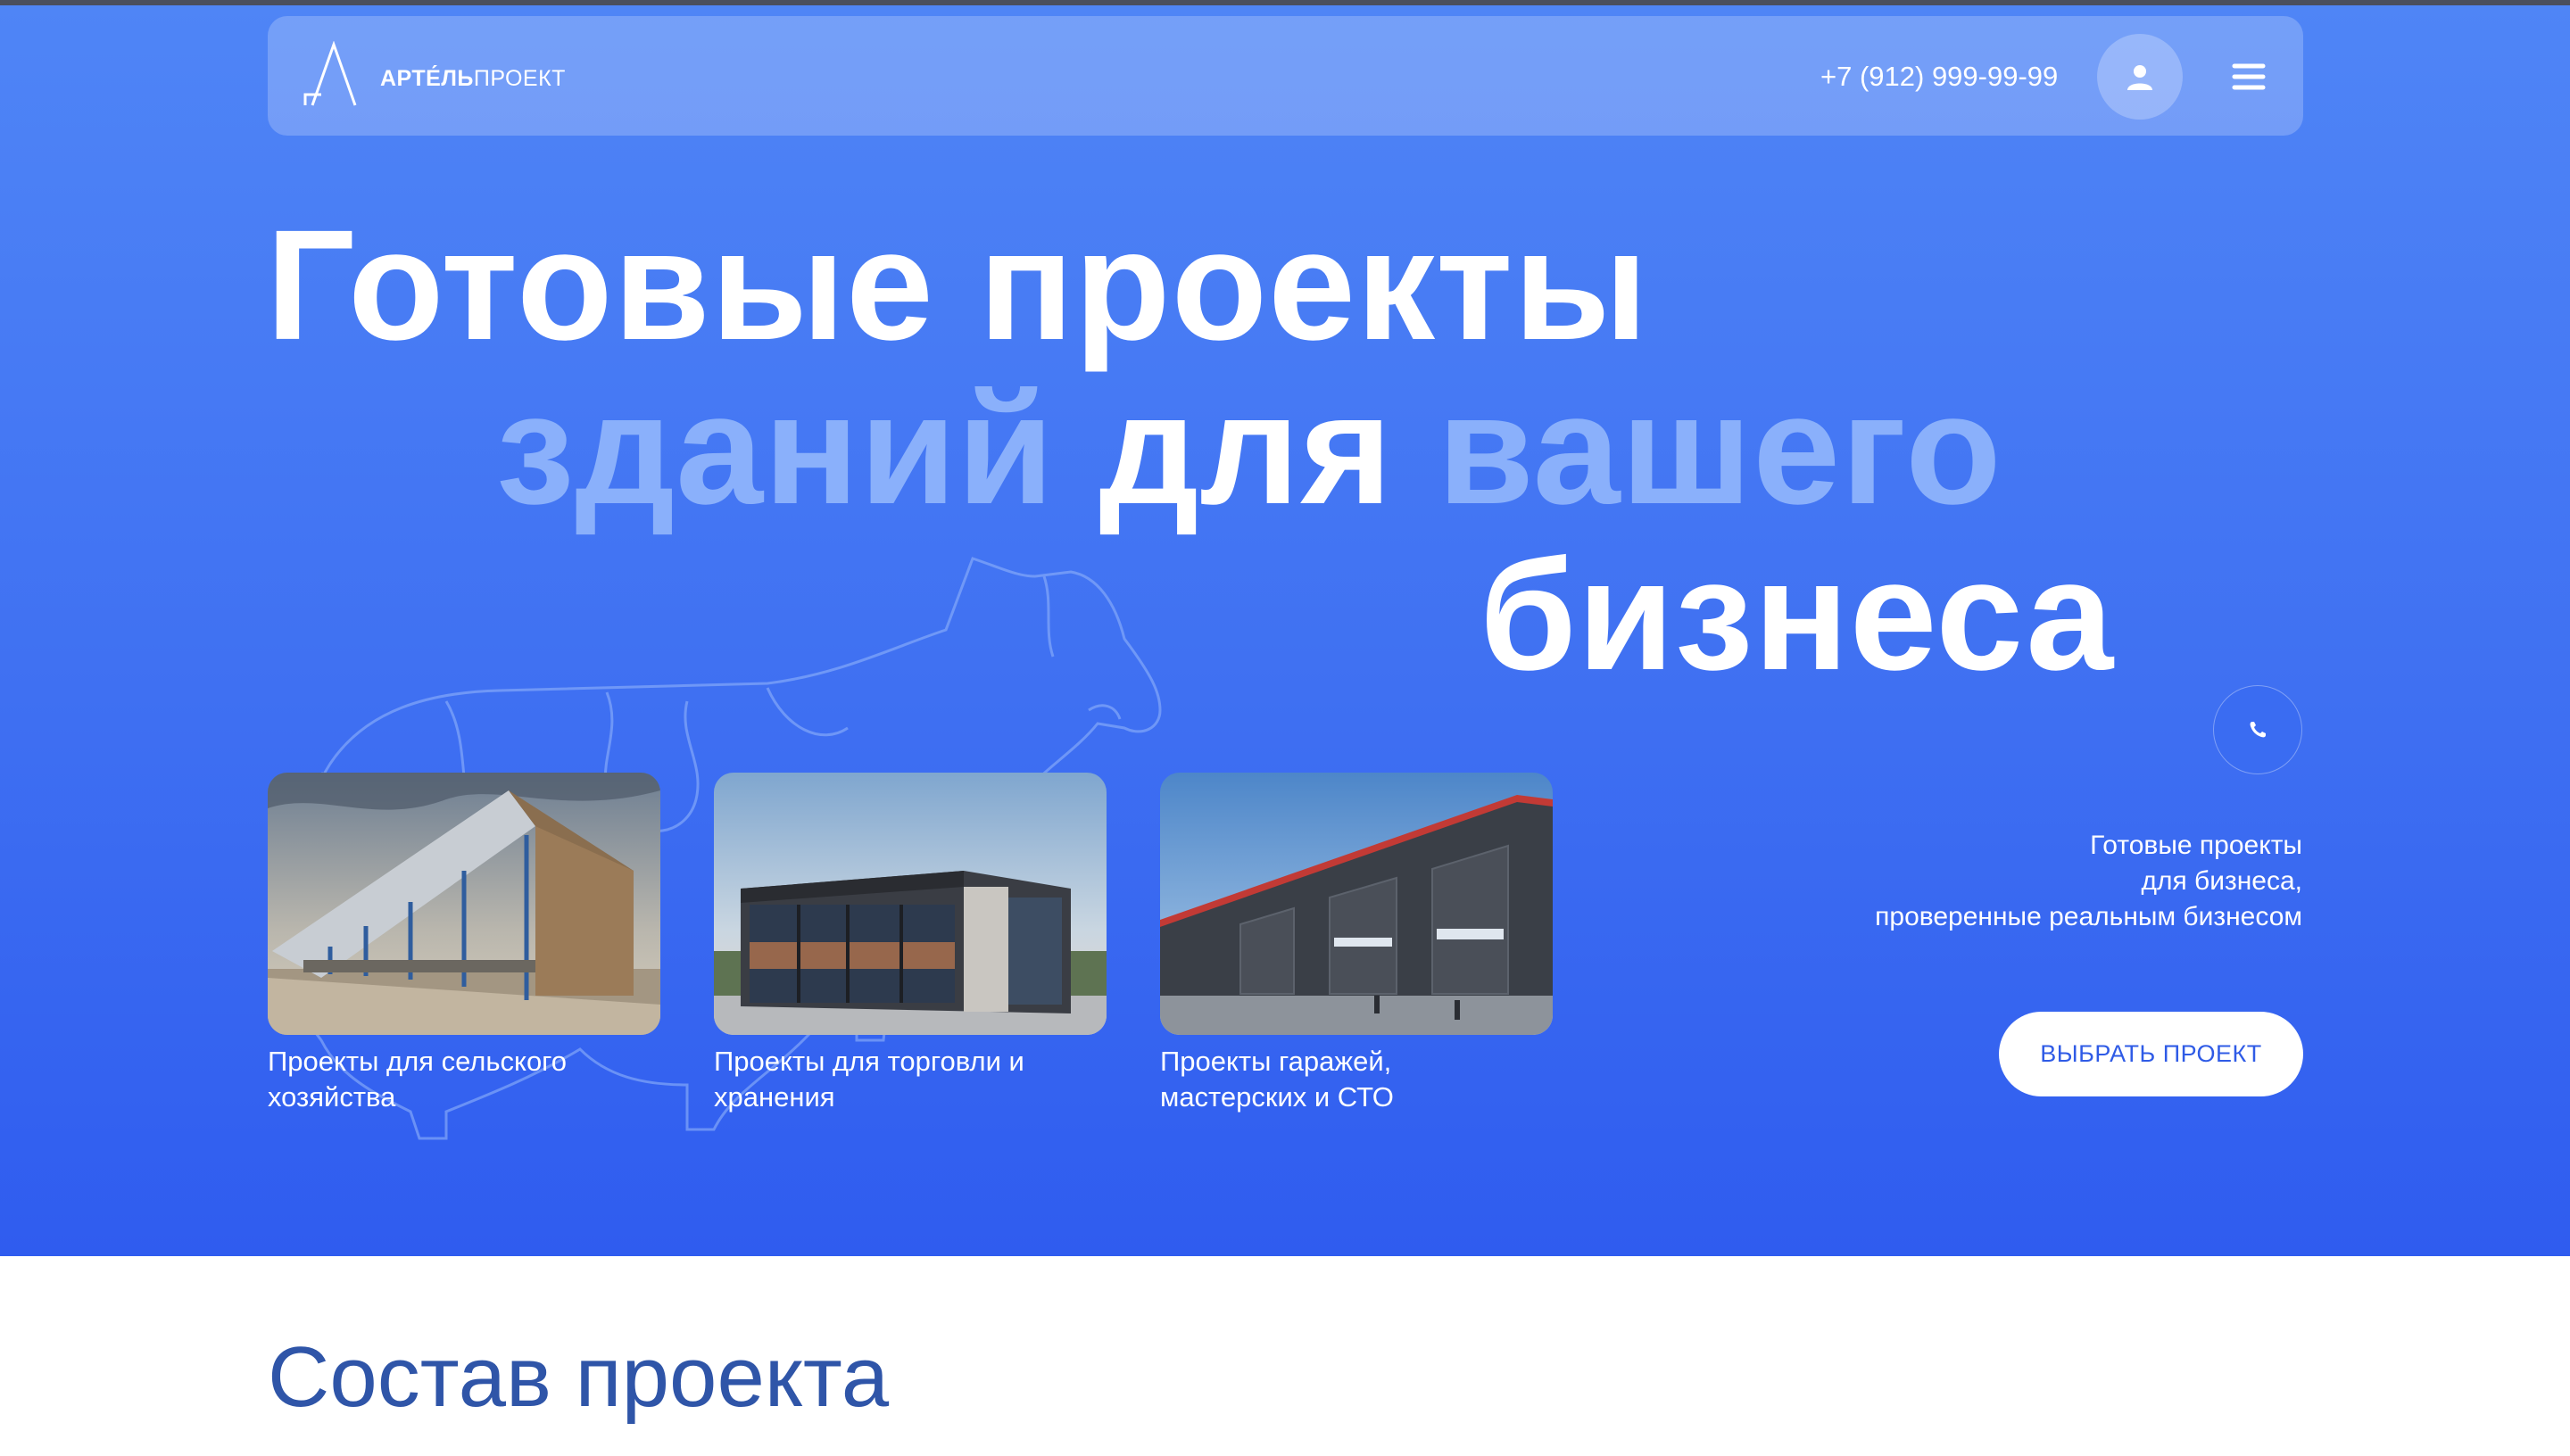 The image size is (2570, 1456). What do you see at coordinates (418, 1079) in the screenshot?
I see `card-title: Проекты для сельского хозяйства` at bounding box center [418, 1079].